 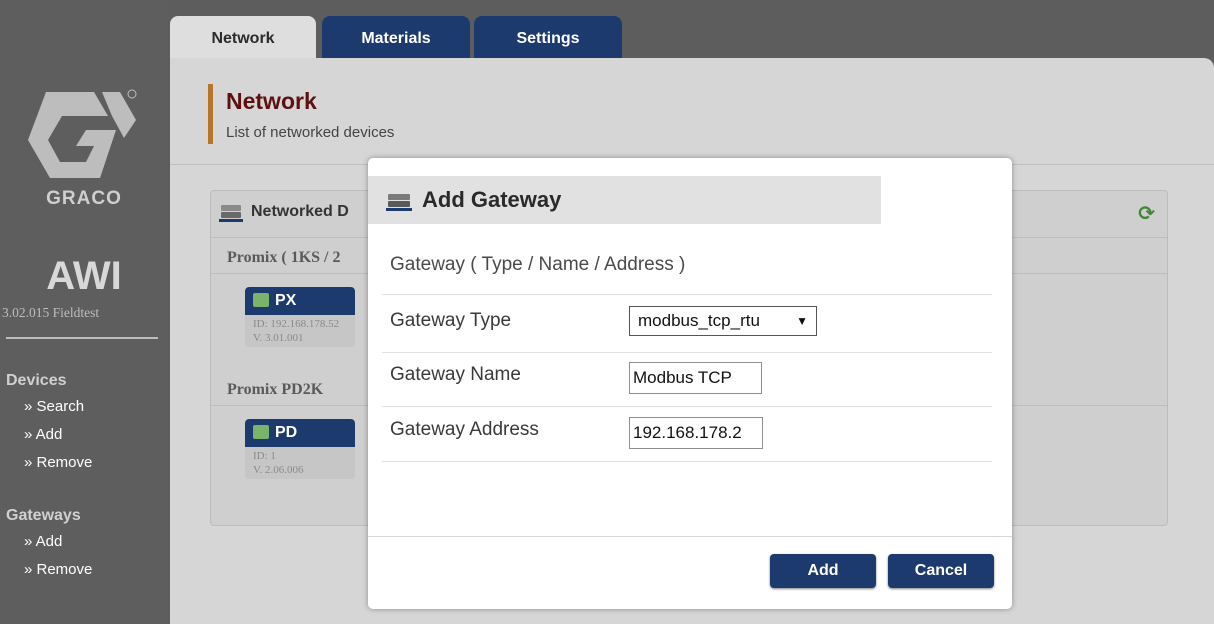 What do you see at coordinates (451, 320) in the screenshot?
I see `gateway-type-label: Gateway Type` at bounding box center [451, 320].